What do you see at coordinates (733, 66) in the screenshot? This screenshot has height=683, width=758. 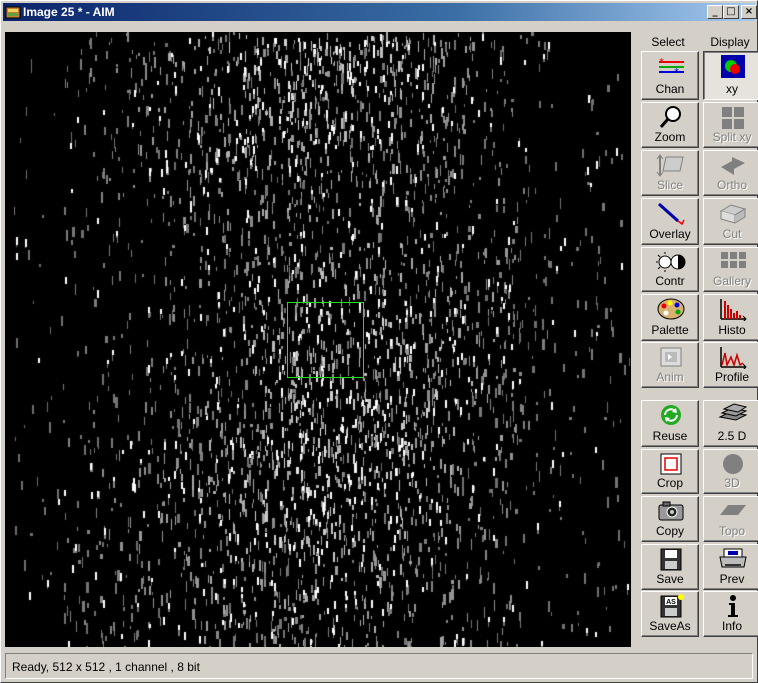 I see `xy-image-icon` at bounding box center [733, 66].